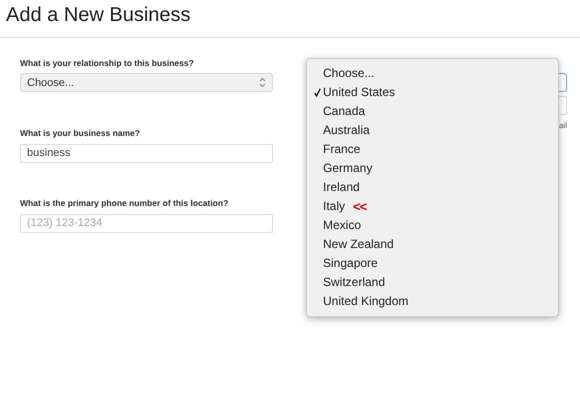 This screenshot has height=400, width=580. Describe the element at coordinates (432, 244) in the screenshot. I see `menu-item: New Zealand` at that location.